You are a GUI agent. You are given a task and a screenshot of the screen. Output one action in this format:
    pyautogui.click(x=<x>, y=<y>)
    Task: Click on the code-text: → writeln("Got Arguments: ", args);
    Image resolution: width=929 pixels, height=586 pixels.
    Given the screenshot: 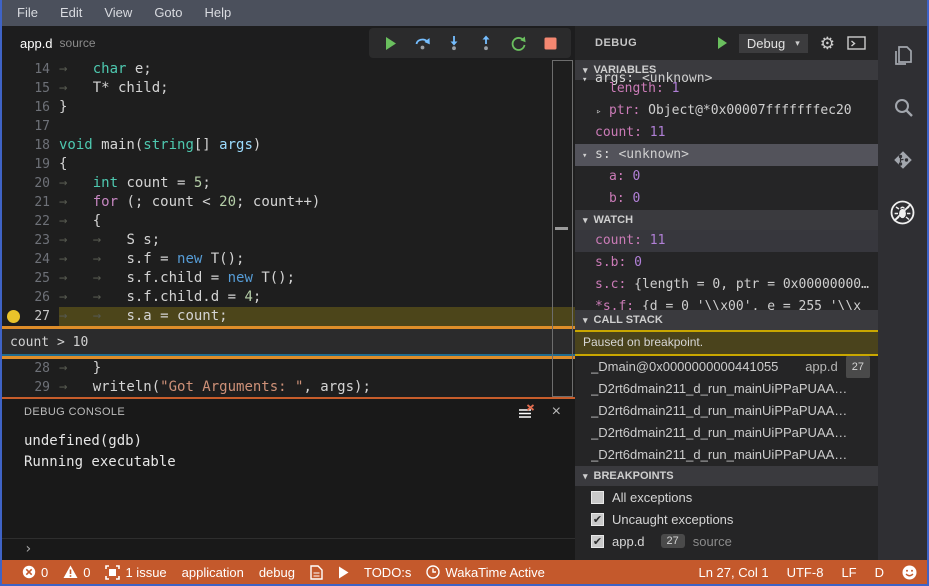 What is the action you would take?
    pyautogui.click(x=317, y=387)
    